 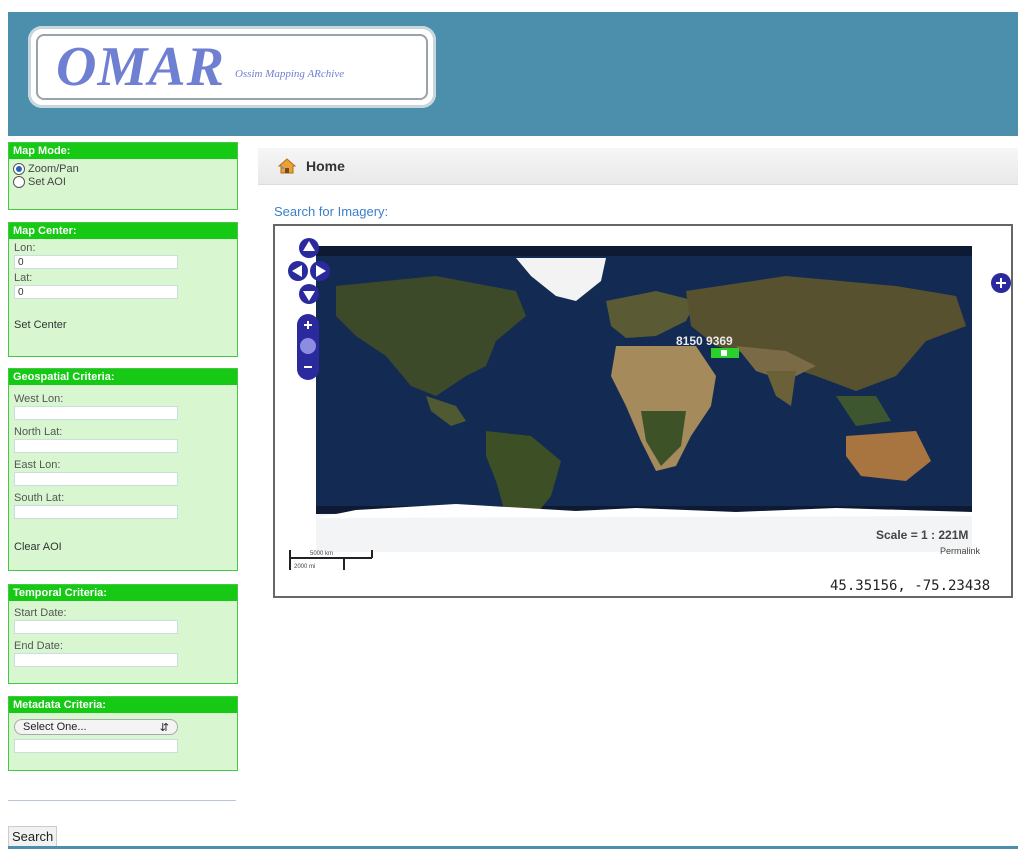 I want to click on omar-logo: OMAR Ossim Mapping ARchive, so click(x=232, y=67).